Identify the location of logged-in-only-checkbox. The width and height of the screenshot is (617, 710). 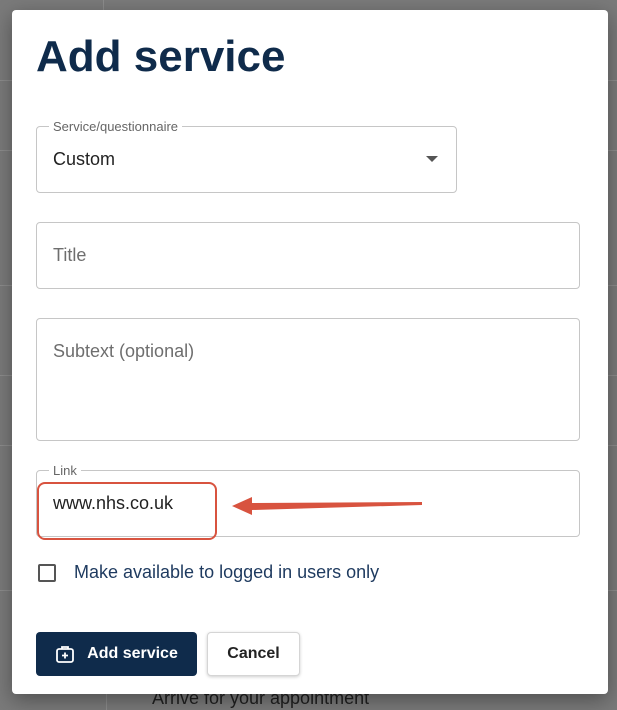
(47, 573).